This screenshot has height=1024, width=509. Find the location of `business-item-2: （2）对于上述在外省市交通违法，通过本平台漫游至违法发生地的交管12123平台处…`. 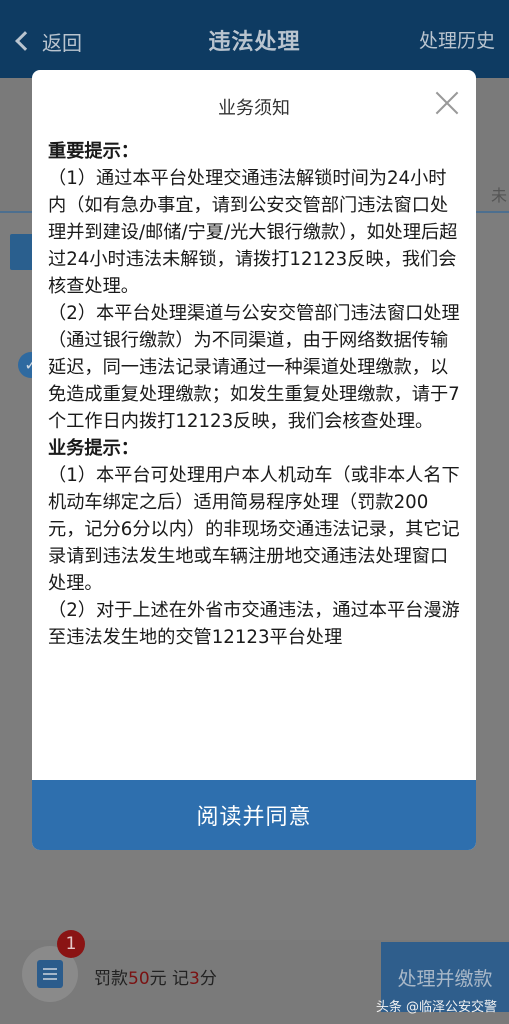

business-item-2: （2）对于上述在外省市交通违法，通过本平台漫游至违法发生地的交管12123平台处… is located at coordinates (254, 624).